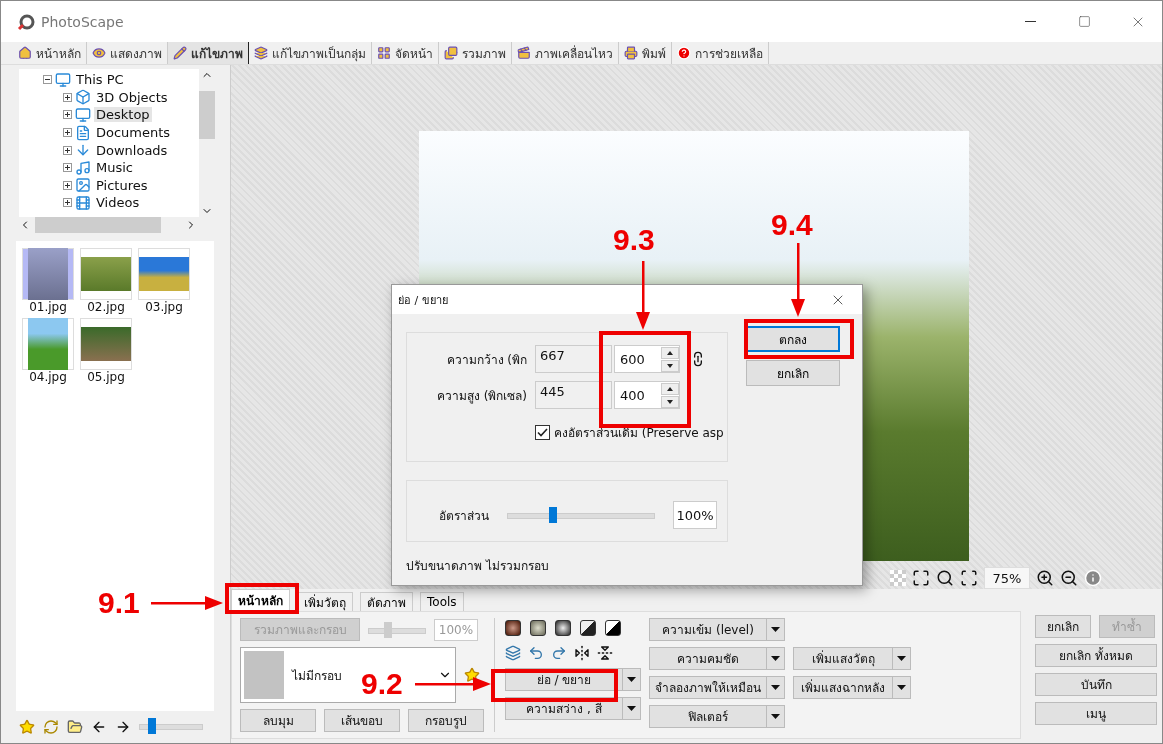  What do you see at coordinates (720, 53) in the screenshot?
I see `tab: การช่วยเหลือ` at bounding box center [720, 53].